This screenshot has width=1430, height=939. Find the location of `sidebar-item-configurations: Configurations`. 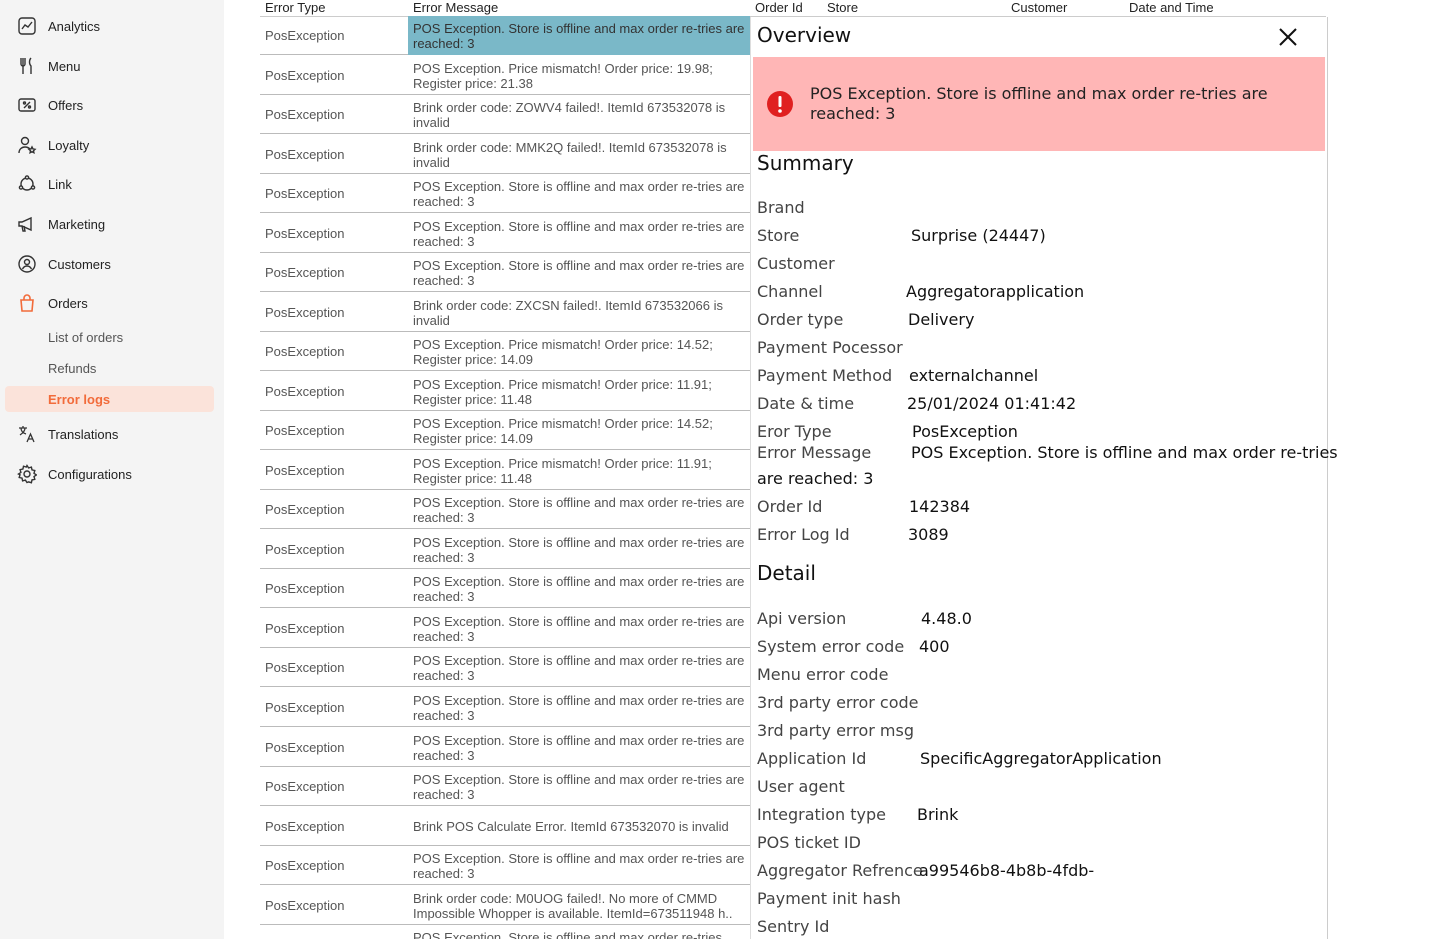

sidebar-item-configurations: Configurations is located at coordinates (109, 474).